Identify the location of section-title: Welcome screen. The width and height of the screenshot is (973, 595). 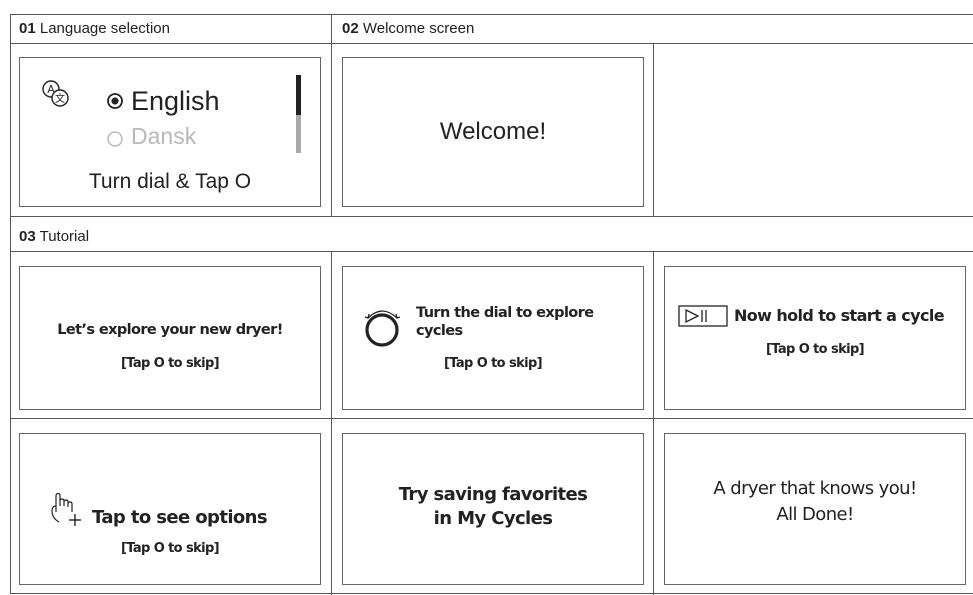
(418, 28).